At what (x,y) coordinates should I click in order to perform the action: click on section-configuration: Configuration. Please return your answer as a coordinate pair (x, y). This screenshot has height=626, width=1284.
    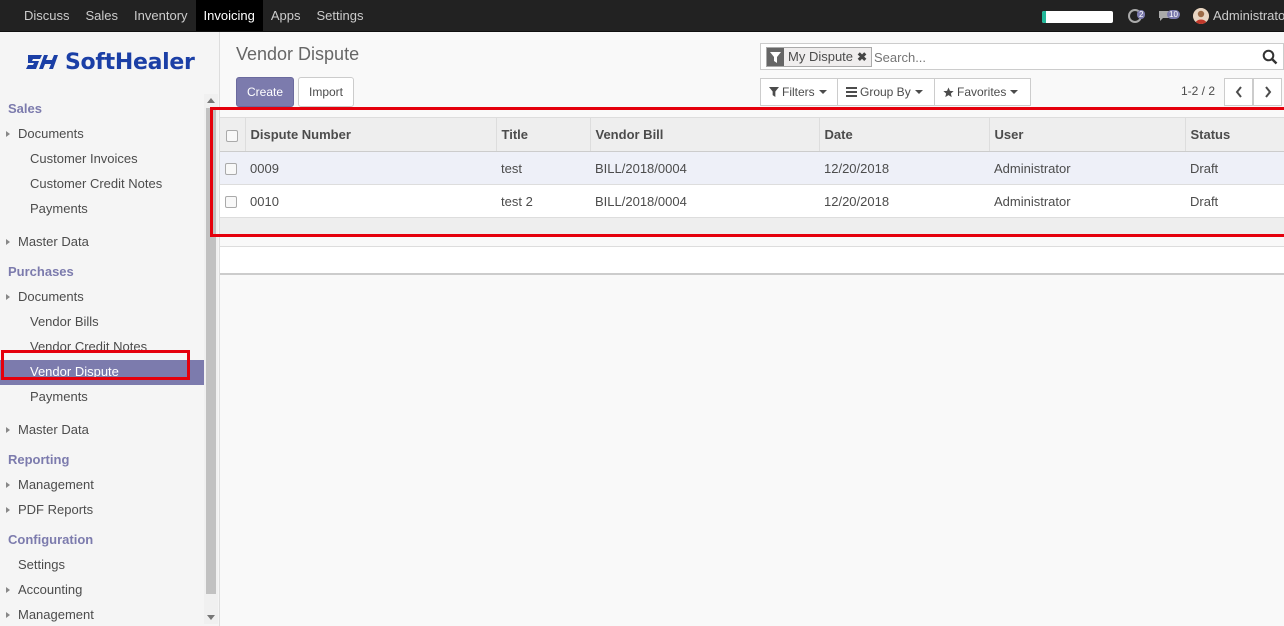
    Looking at the image, I should click on (51, 539).